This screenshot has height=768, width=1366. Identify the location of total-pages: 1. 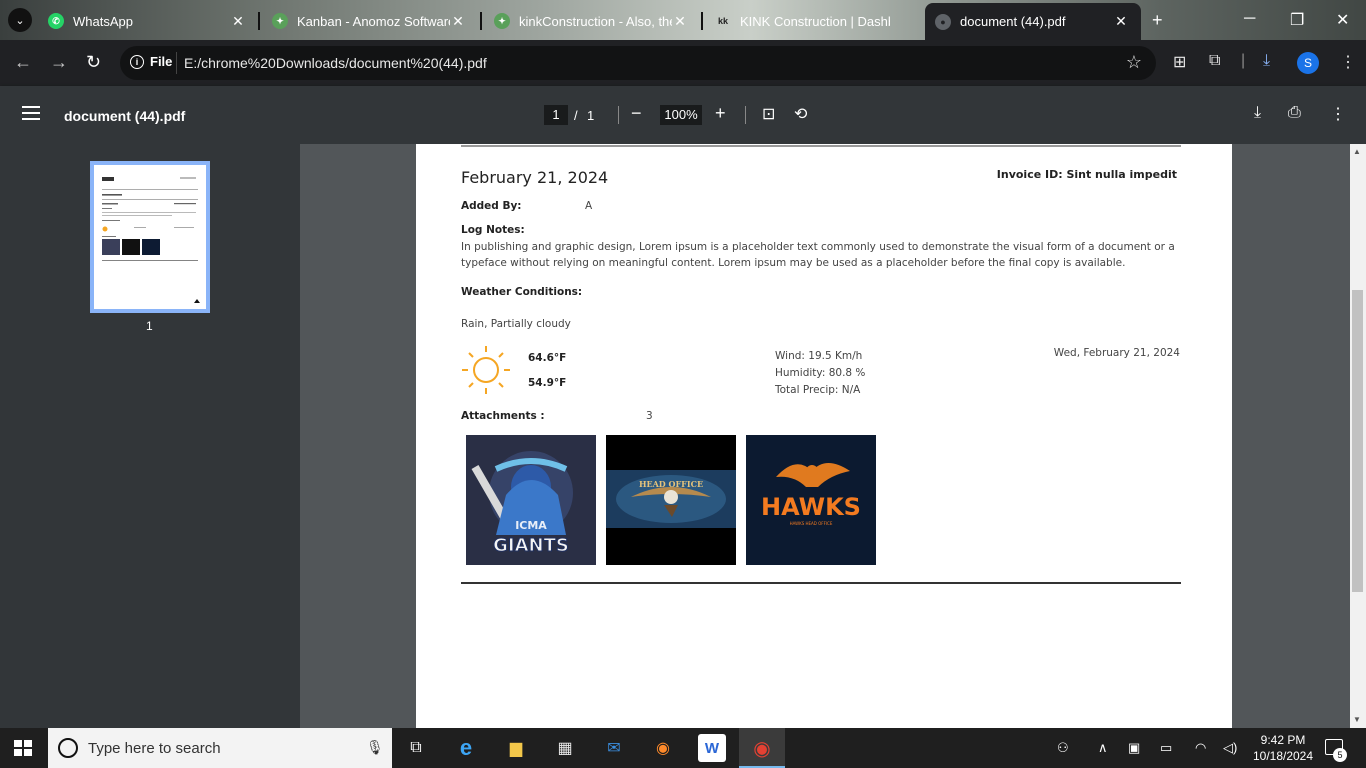
(591, 115).